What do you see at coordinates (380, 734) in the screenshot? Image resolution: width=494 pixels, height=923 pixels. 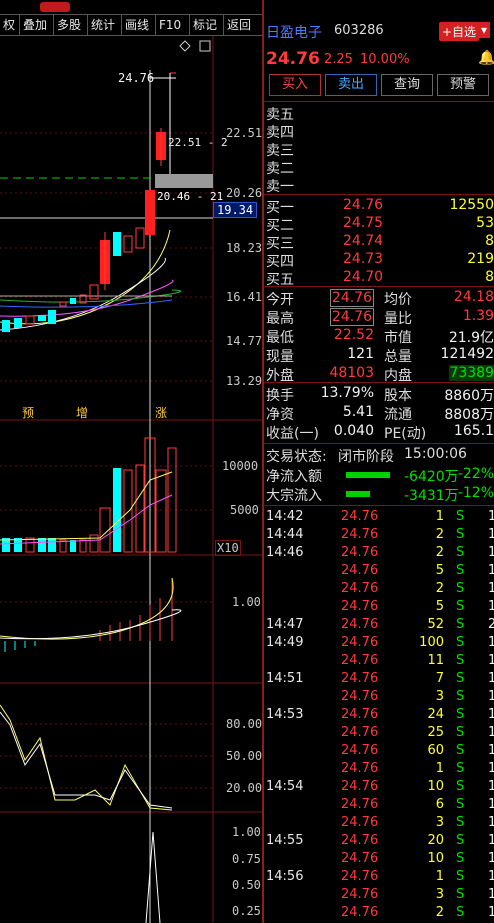 I see `trade-row: 24.76 25 S 1` at bounding box center [380, 734].